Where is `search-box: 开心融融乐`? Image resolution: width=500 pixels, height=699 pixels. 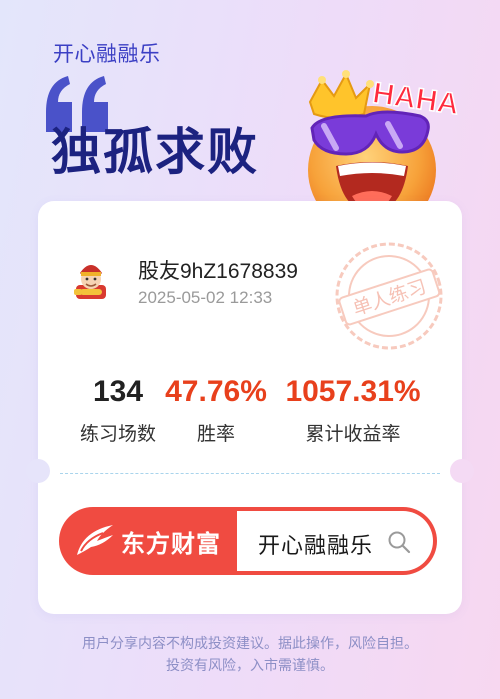 search-box: 开心融融乐 is located at coordinates (335, 541).